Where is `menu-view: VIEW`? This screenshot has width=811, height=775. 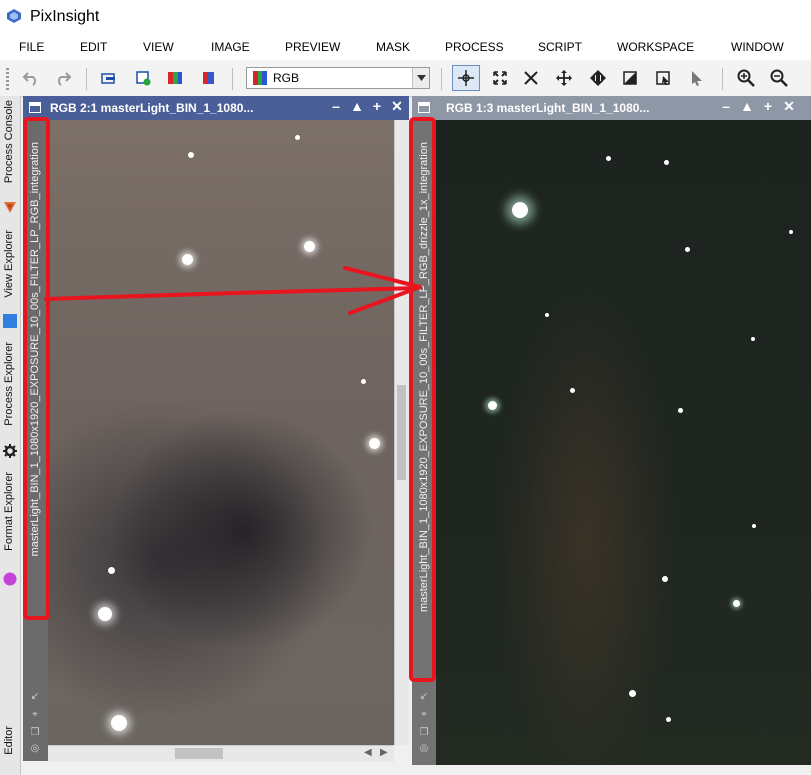
menu-view: VIEW is located at coordinates (158, 47).